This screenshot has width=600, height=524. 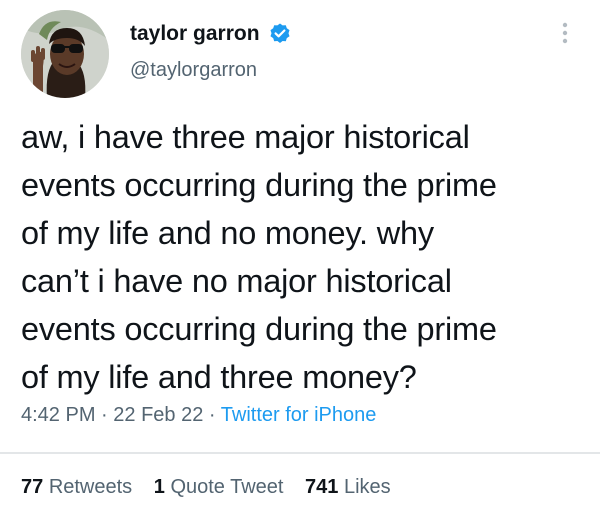 I want to click on avatar-image, so click(x=65, y=54).